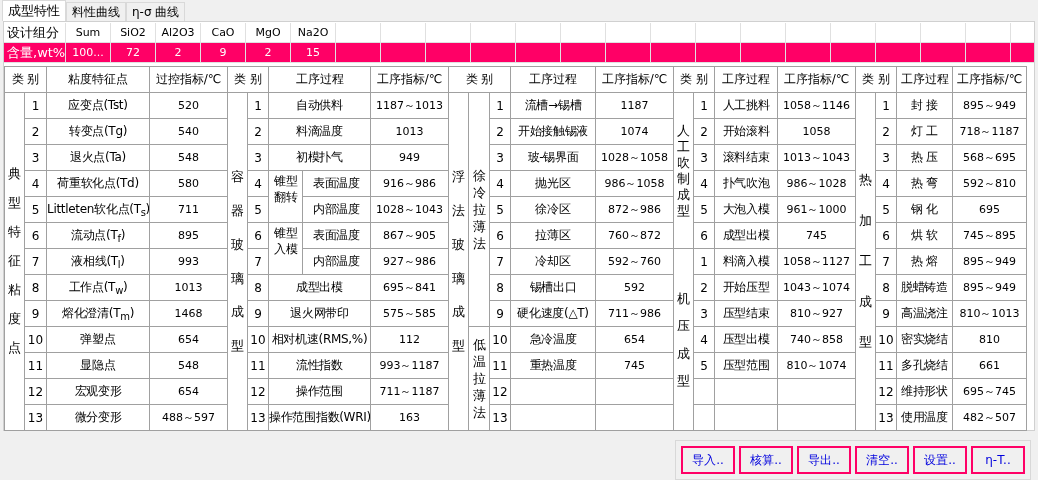  Describe the element at coordinates (924, 157) in the screenshot. I see `table-cell: 热 压` at that location.